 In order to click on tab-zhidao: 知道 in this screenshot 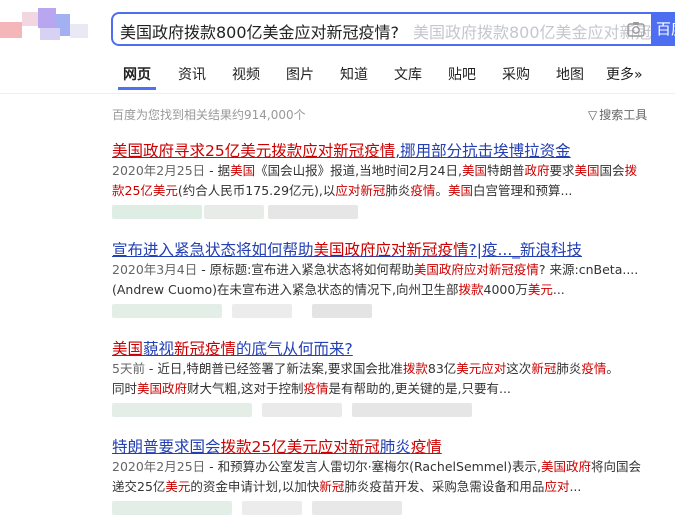, I will do `click(354, 74)`.